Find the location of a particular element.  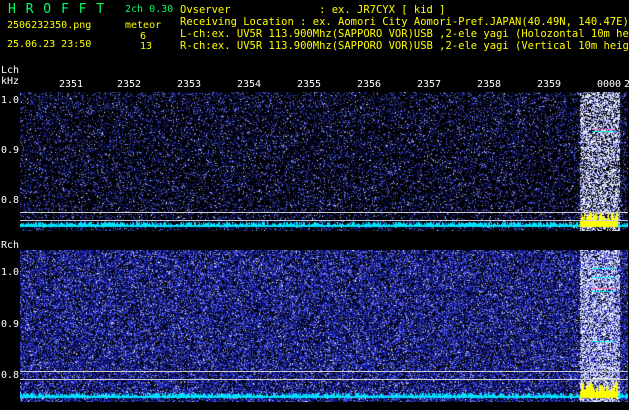

time-tick: 2355 is located at coordinates (309, 84).